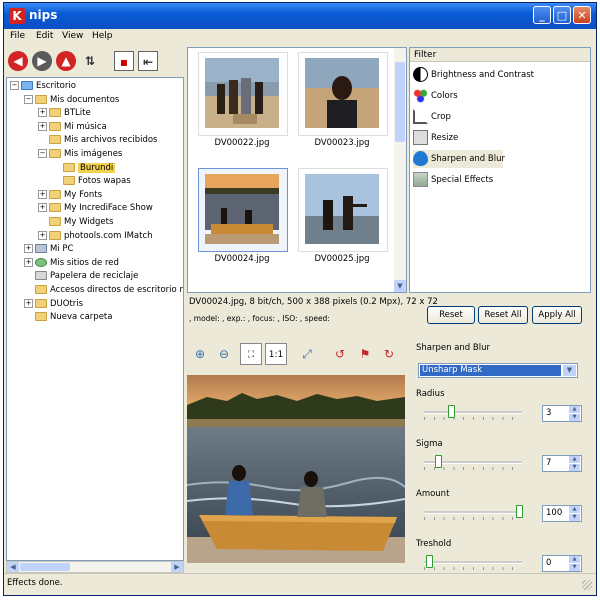 This screenshot has height=600, width=600. Describe the element at coordinates (13, 567) in the screenshot. I see `scroll-left-icon: ◀` at that location.